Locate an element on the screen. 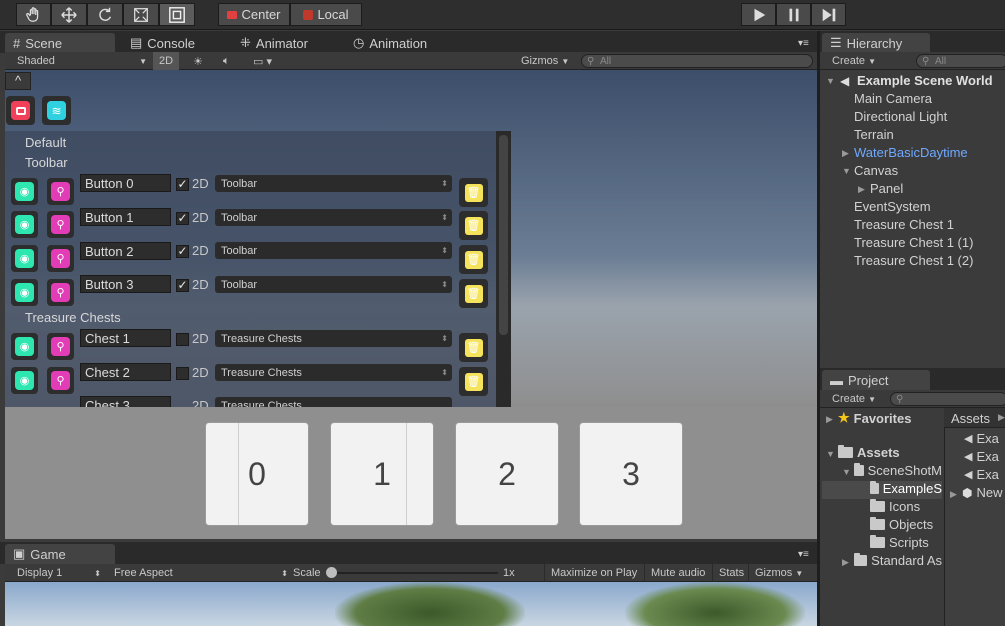 The image size is (1005, 626). panel-scrollbar is located at coordinates (503, 269).